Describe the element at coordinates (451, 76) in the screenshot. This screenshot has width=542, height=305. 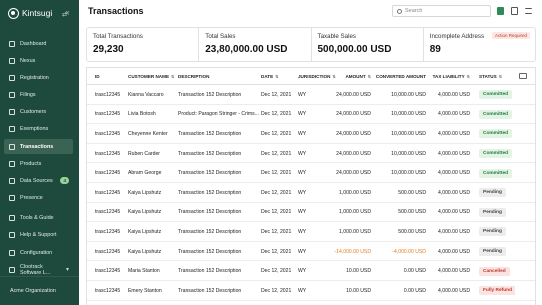
I see `column-header-tax: TAX LIABILITY ⇅` at that location.